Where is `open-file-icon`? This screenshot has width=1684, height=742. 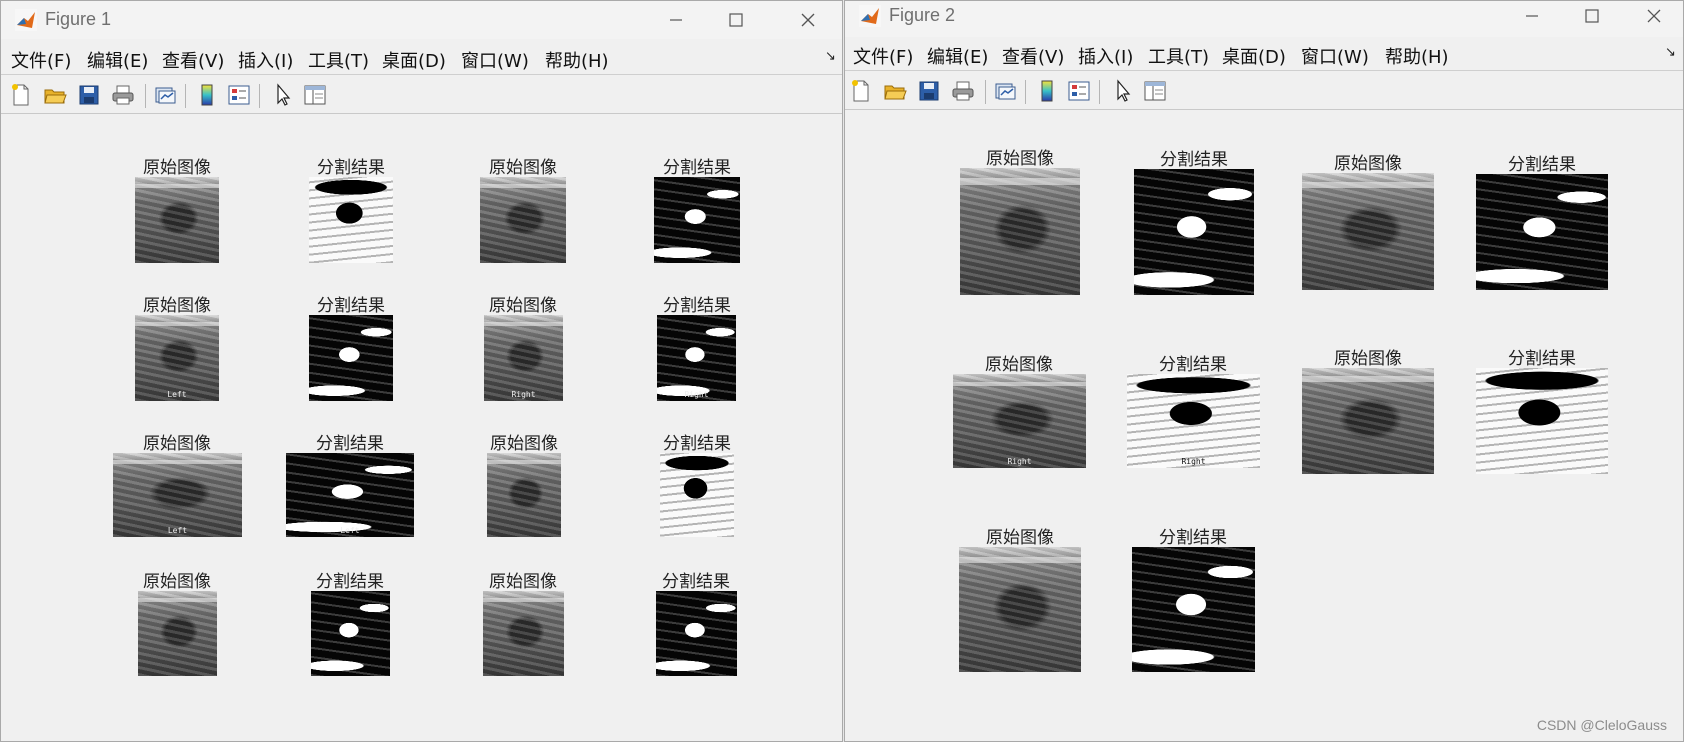 open-file-icon is located at coordinates (55, 96).